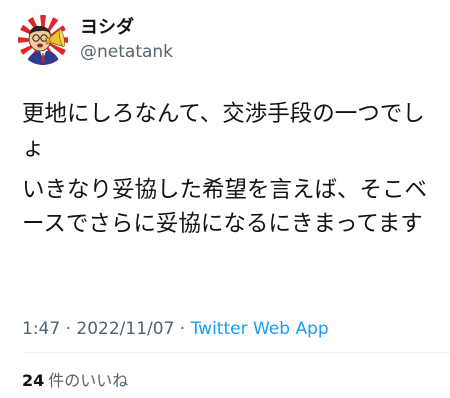  I want to click on handle: @netatank, so click(126, 52).